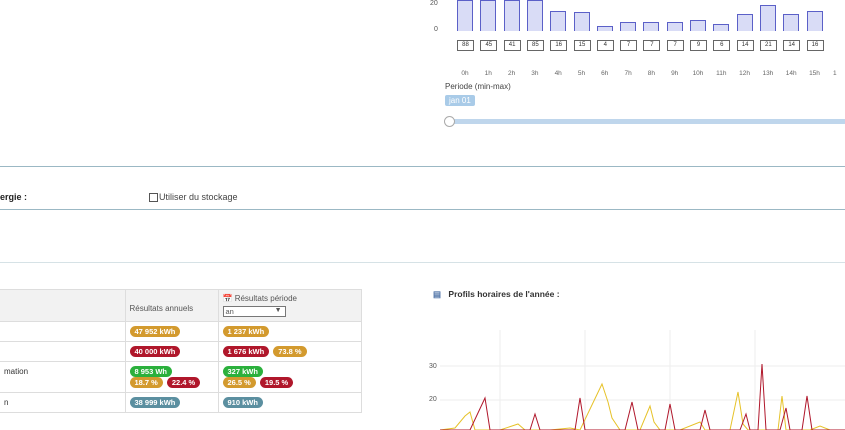 The height and width of the screenshot is (430, 845). I want to click on hour-label: 15h, so click(814, 73).